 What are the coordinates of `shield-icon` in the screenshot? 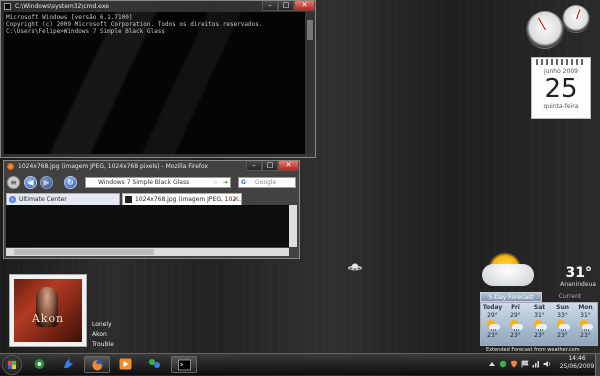 It's located at (514, 364).